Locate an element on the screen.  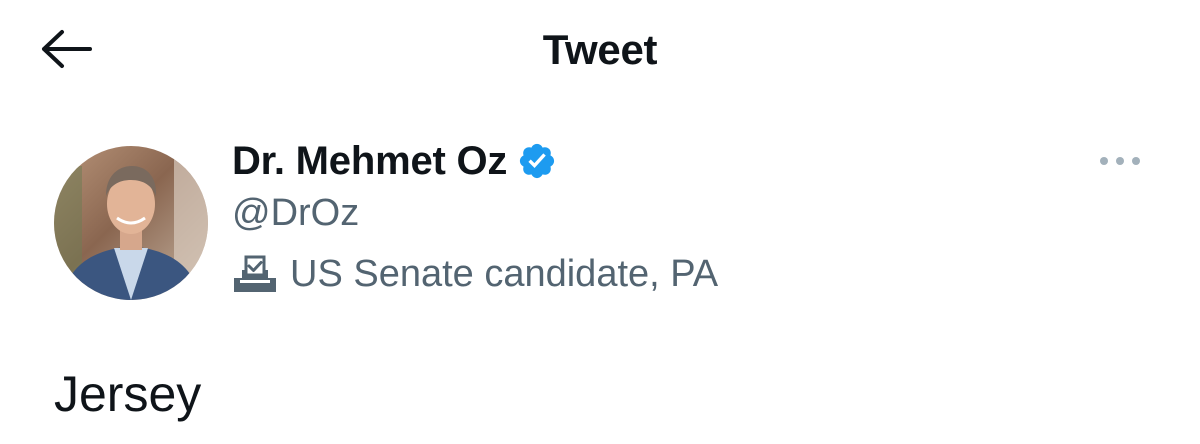
profile-photo is located at coordinates (131, 223).